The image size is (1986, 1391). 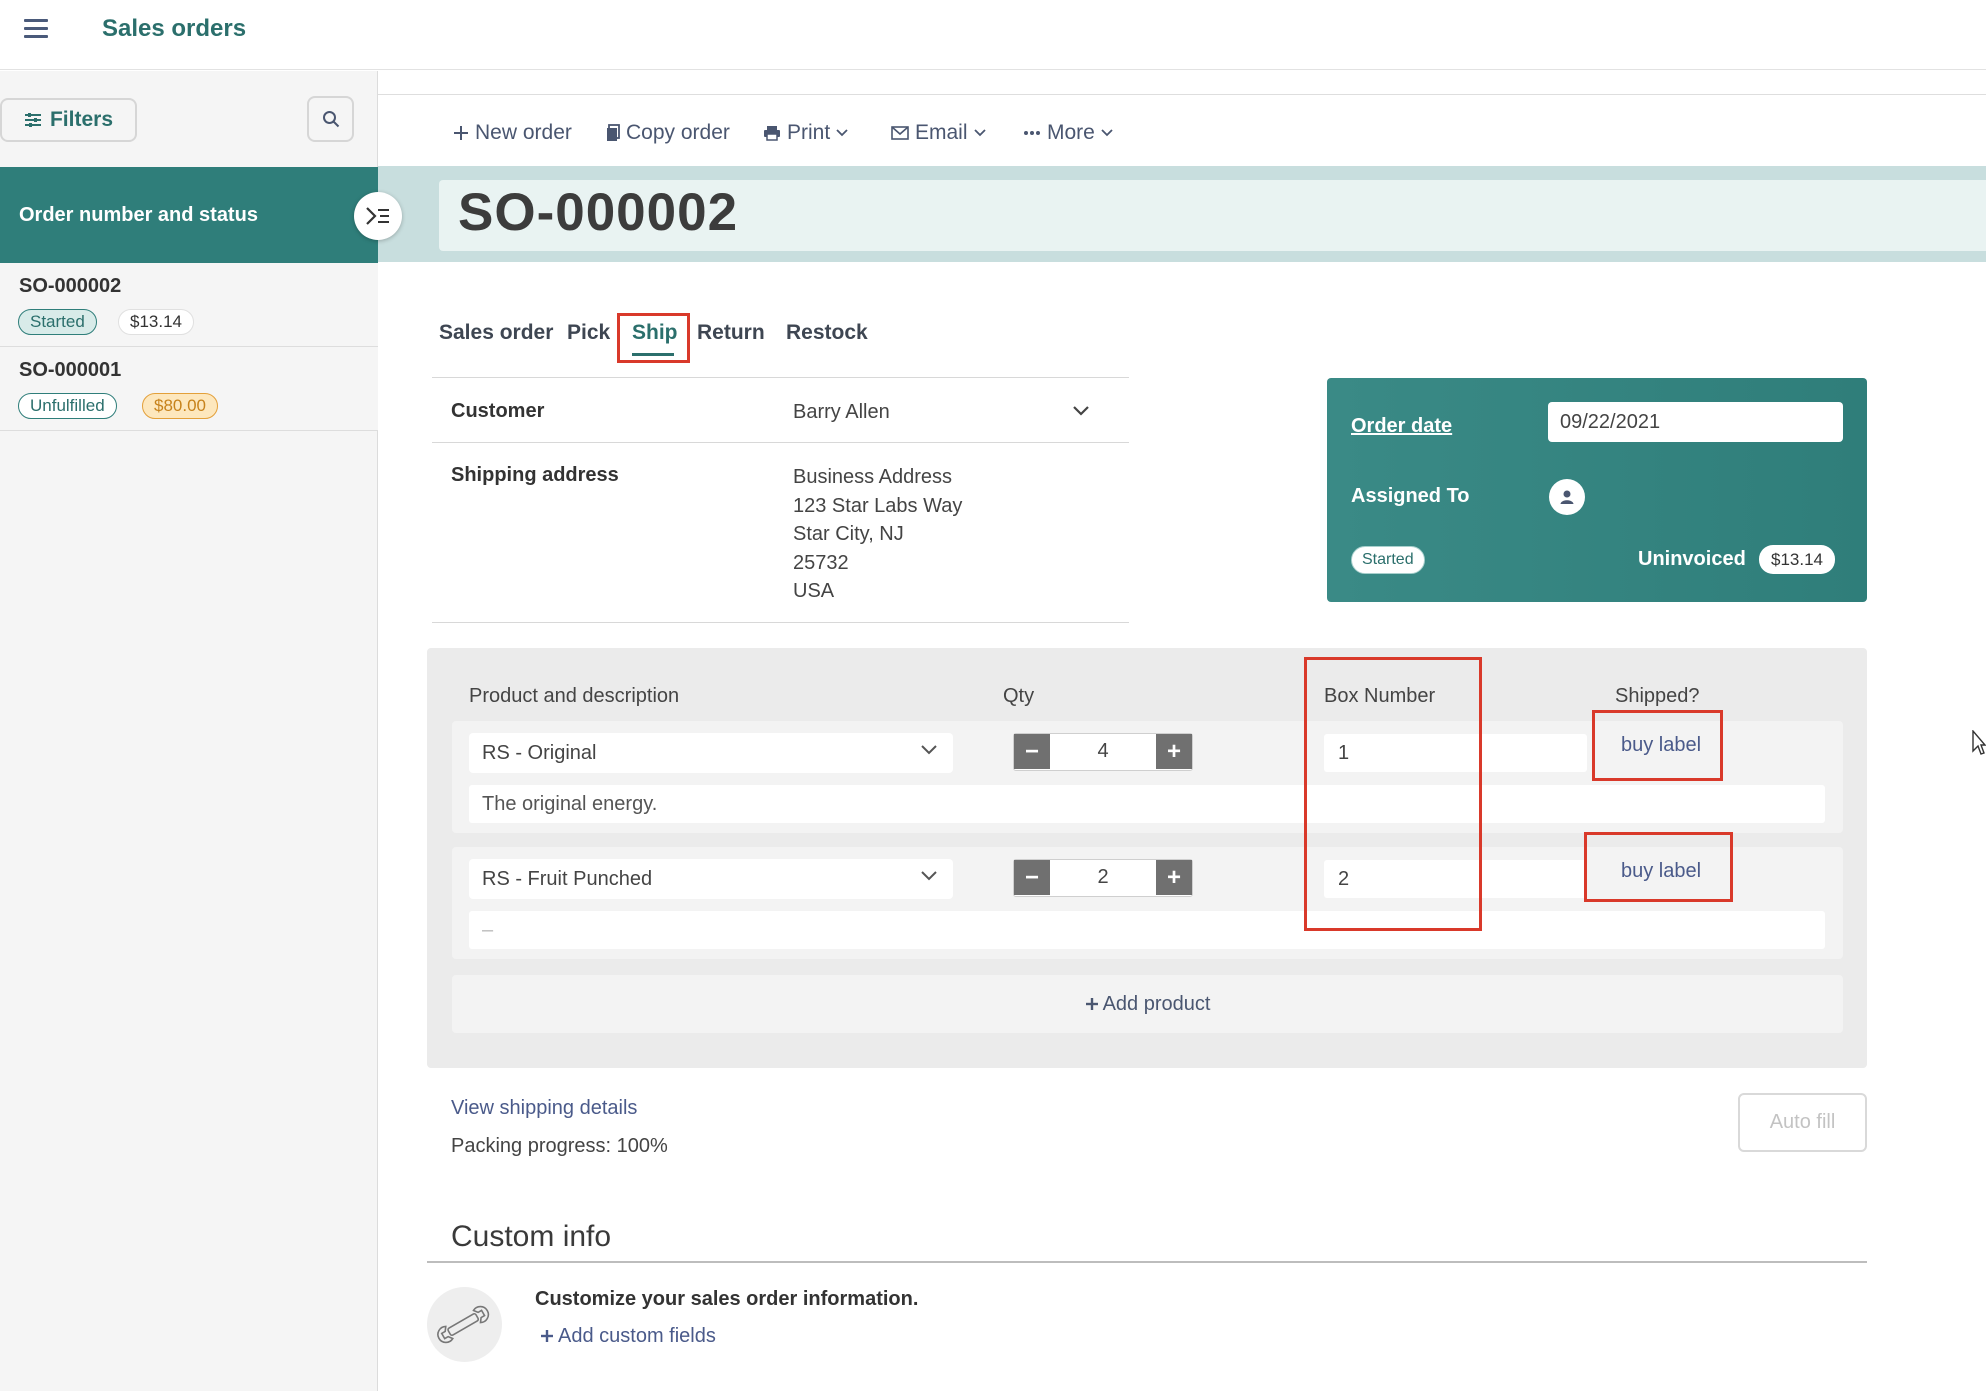 What do you see at coordinates (711, 879) in the screenshot?
I see `product-select: RS - Fruit Punched` at bounding box center [711, 879].